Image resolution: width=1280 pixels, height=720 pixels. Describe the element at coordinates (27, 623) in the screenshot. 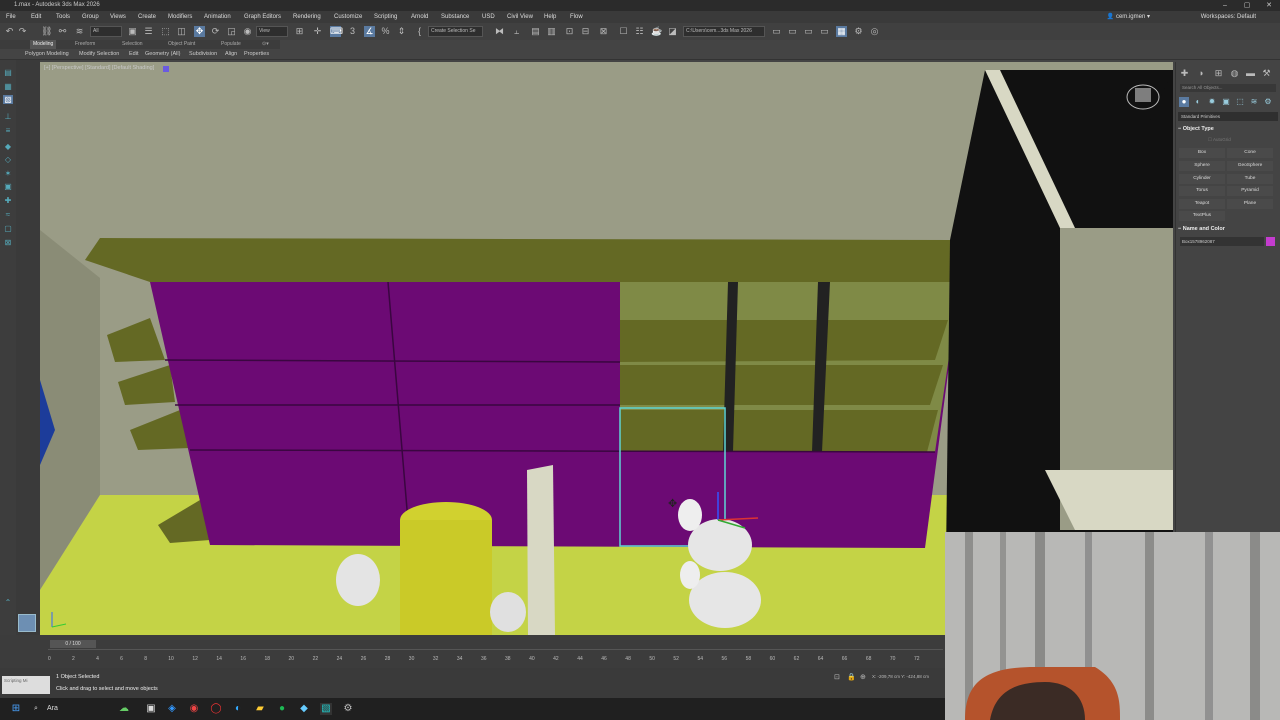

I see `viewport-thumbnail` at that location.